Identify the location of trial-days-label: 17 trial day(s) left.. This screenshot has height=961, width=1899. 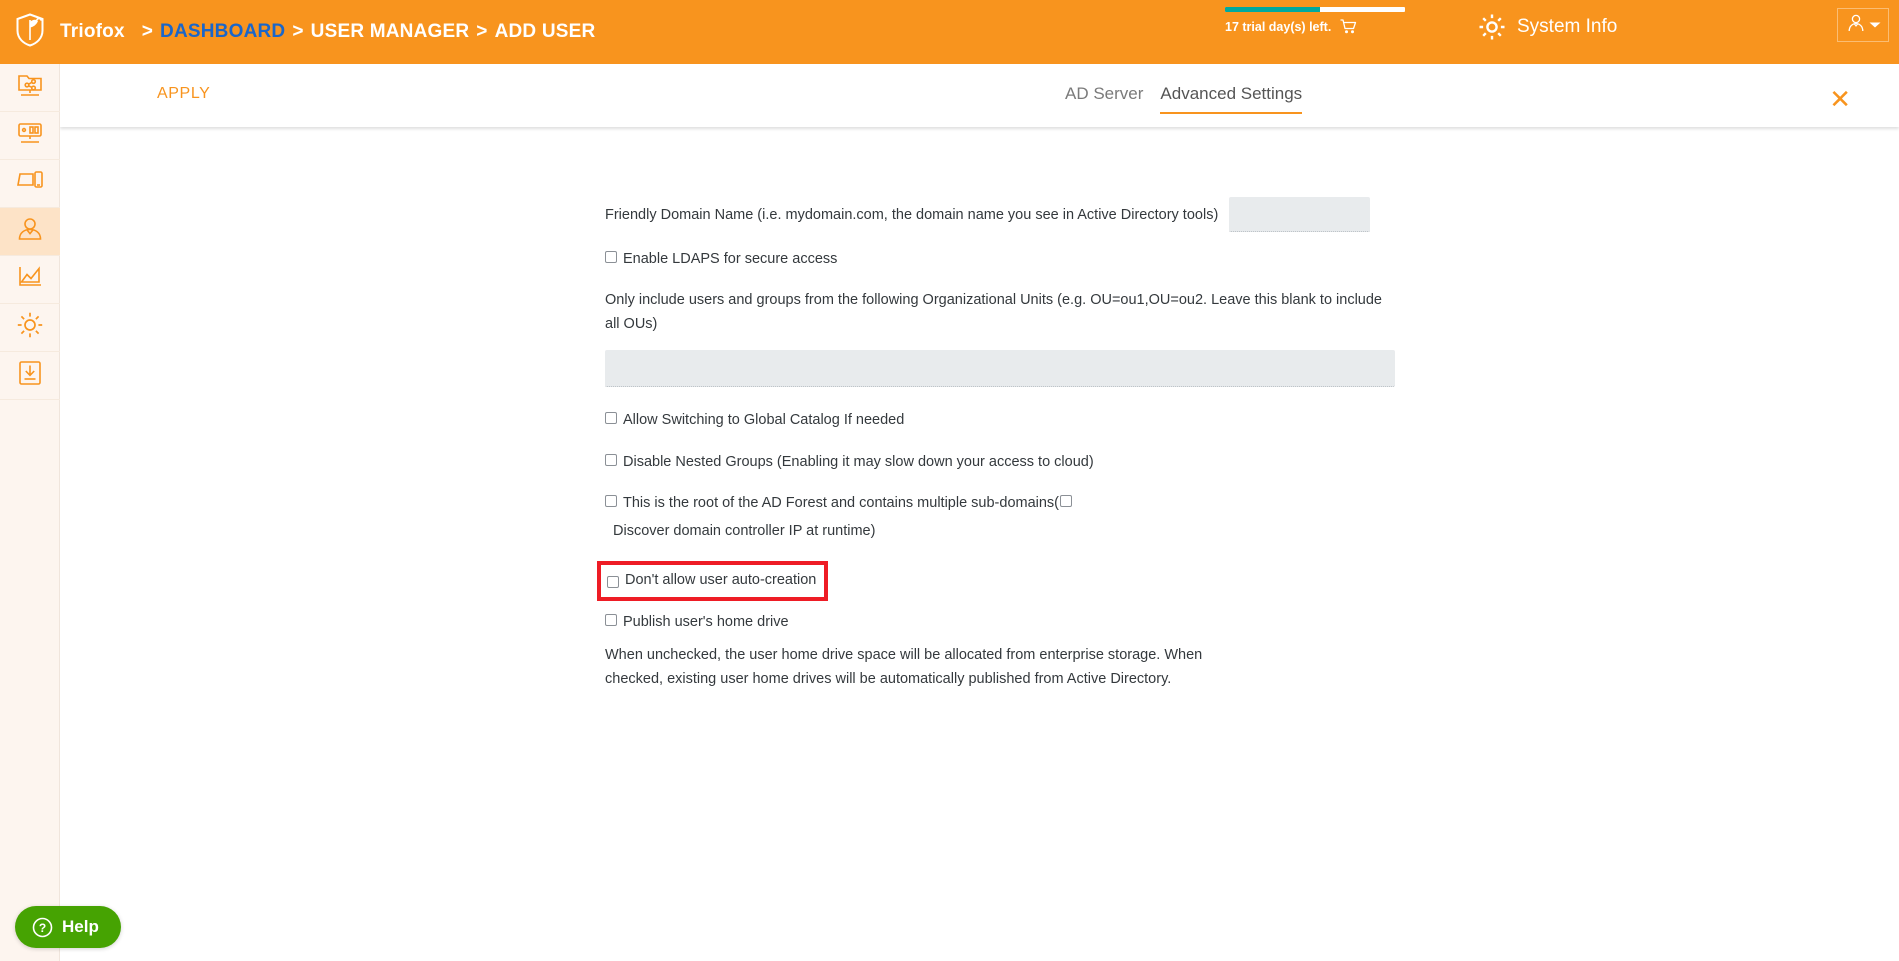
(1278, 26).